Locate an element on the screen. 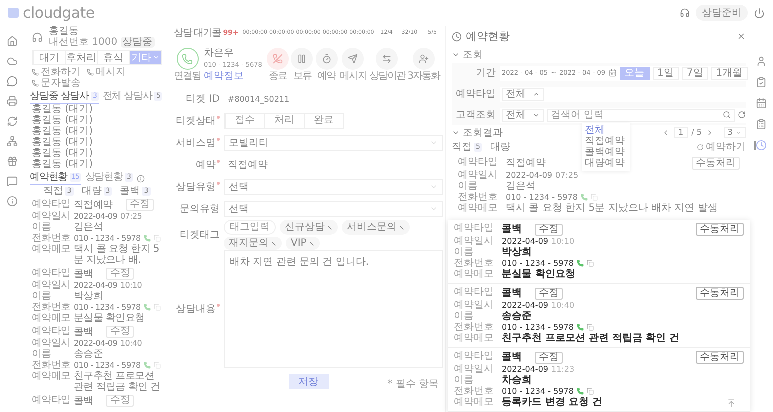  gift-icon is located at coordinates (12, 161).